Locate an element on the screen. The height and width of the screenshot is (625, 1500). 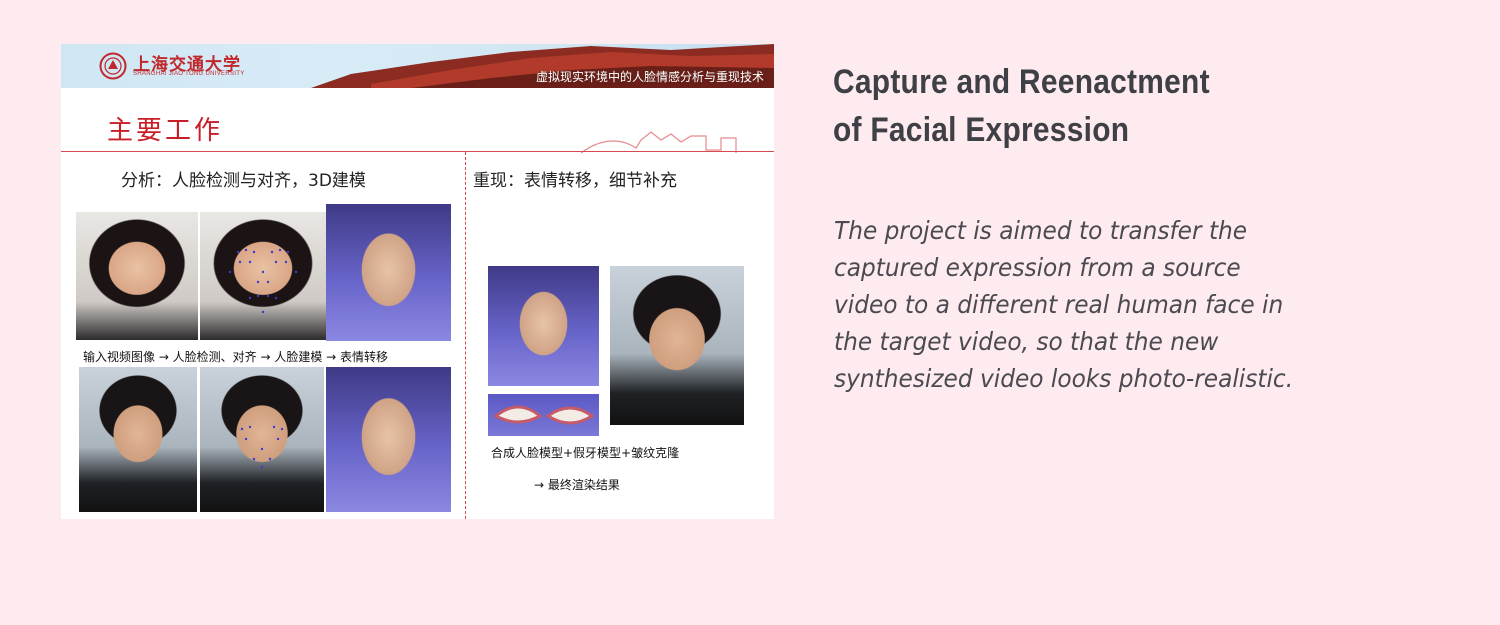
slide-title: 主要工作 is located at coordinates (165, 131).